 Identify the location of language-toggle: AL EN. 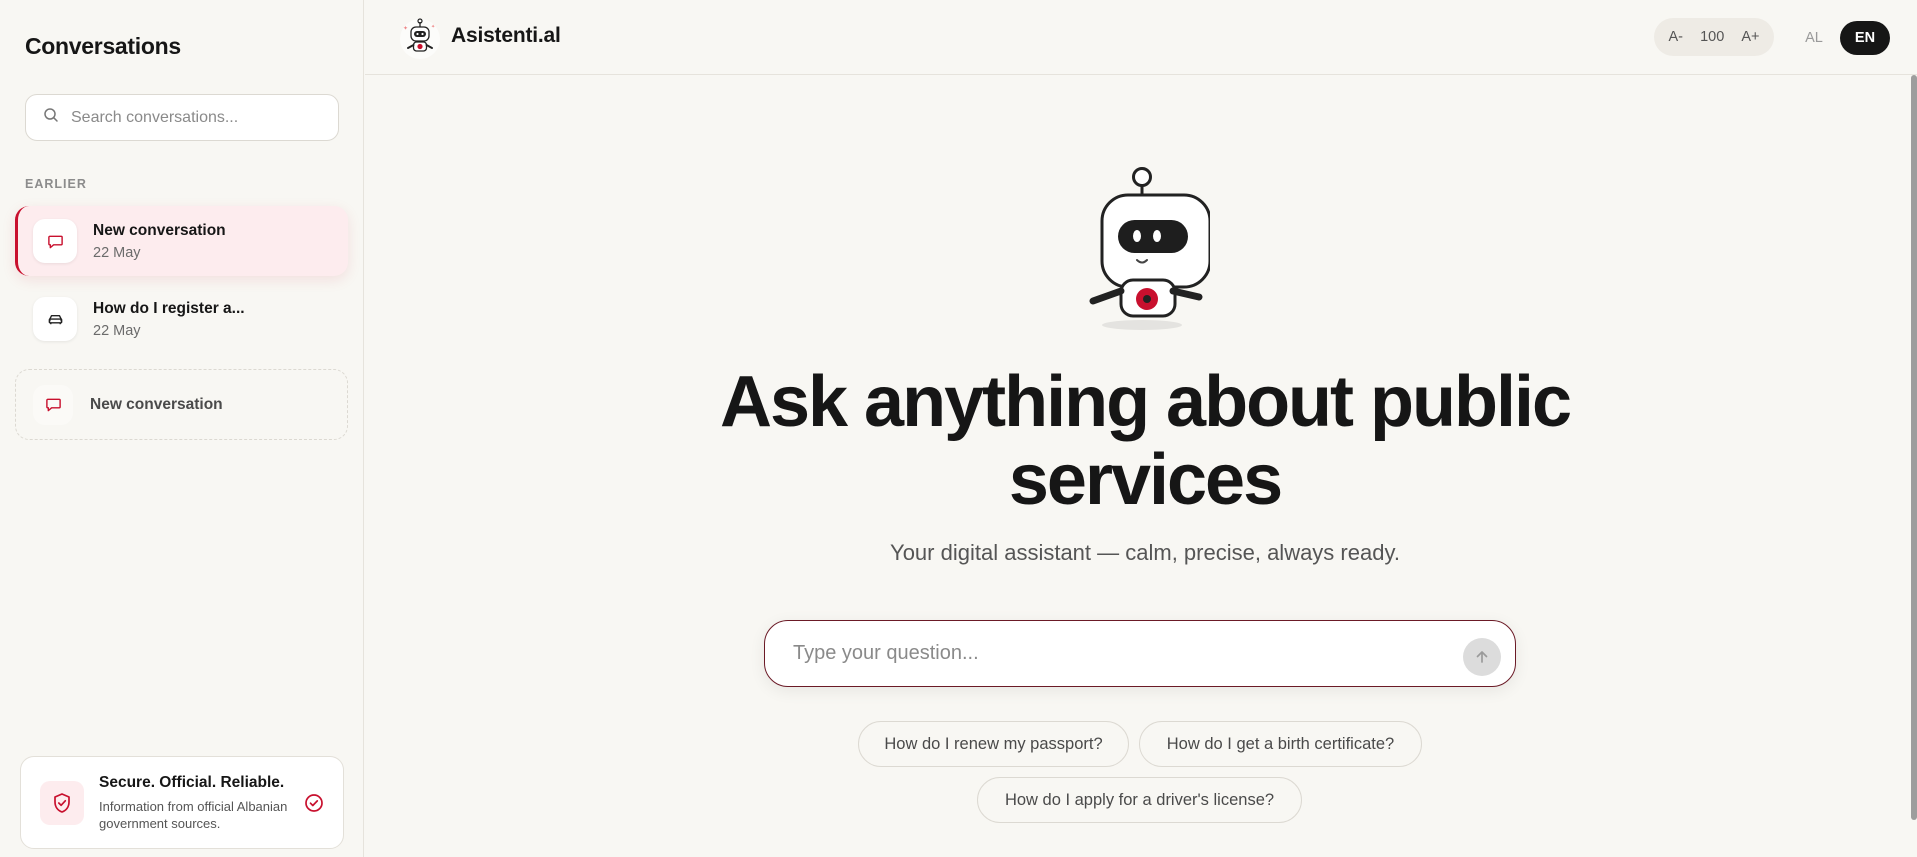
(1842, 38).